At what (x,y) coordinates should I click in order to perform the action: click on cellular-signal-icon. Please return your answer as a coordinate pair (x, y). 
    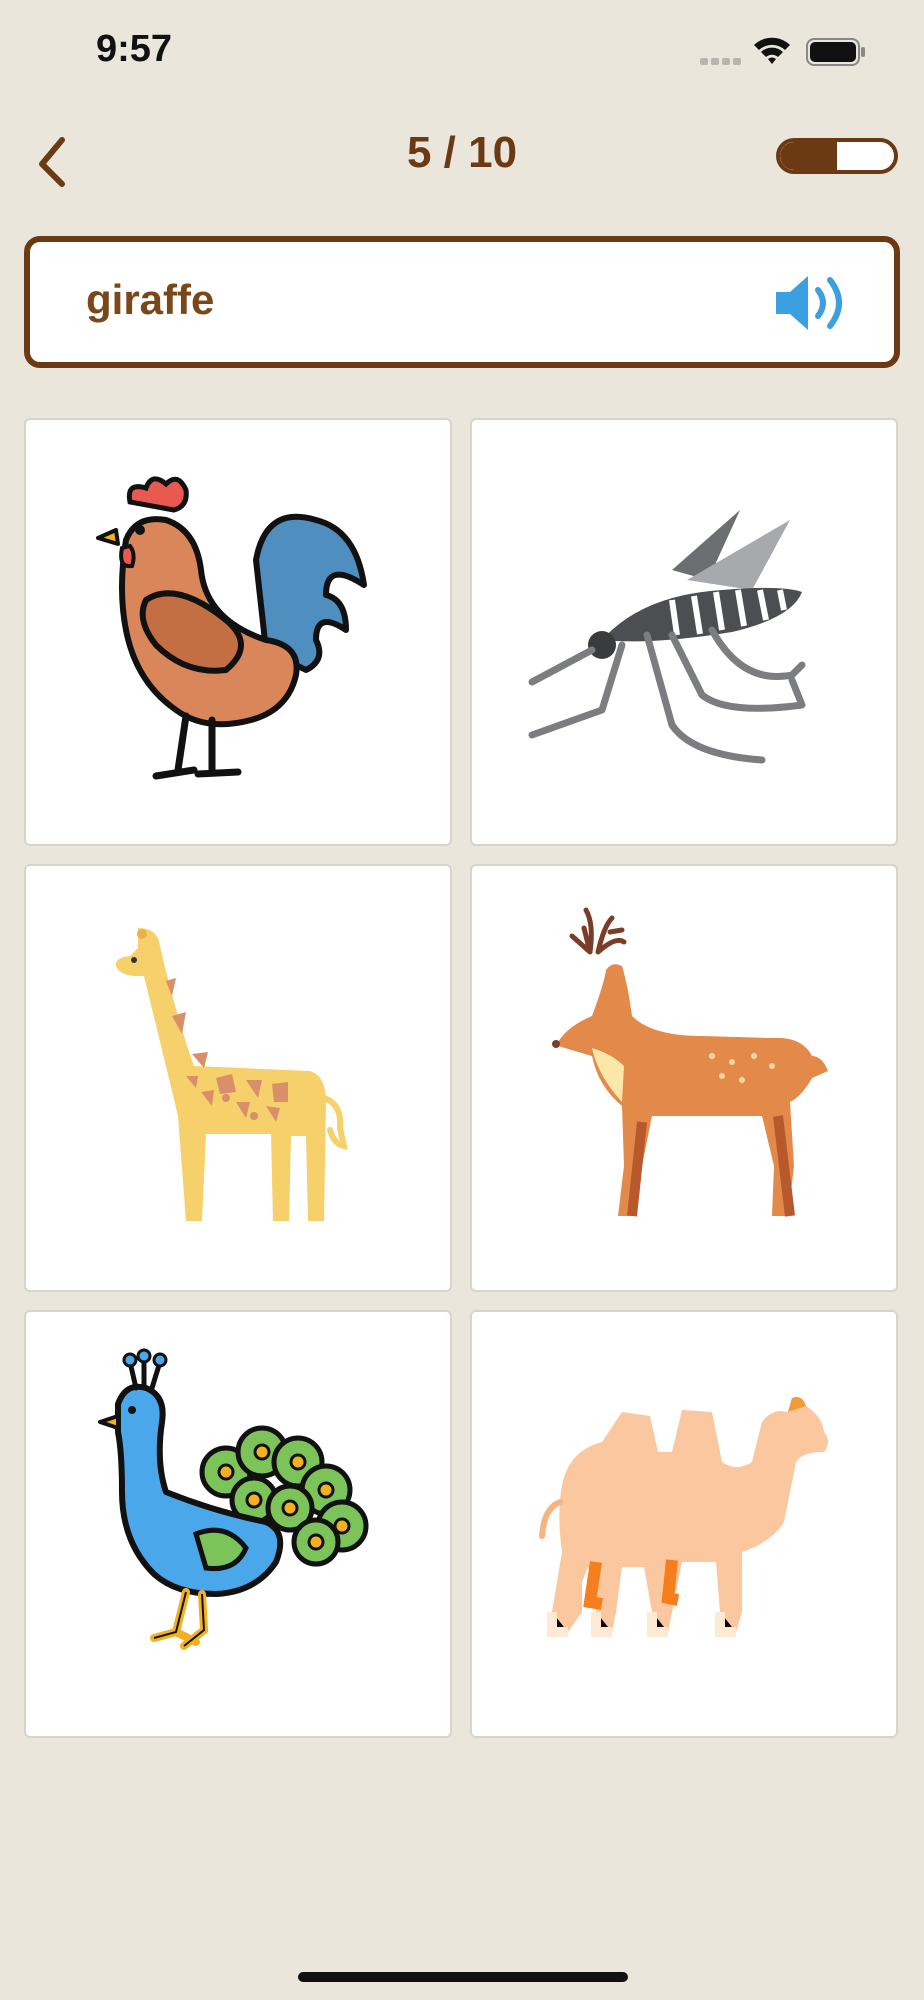
    Looking at the image, I should click on (720, 61).